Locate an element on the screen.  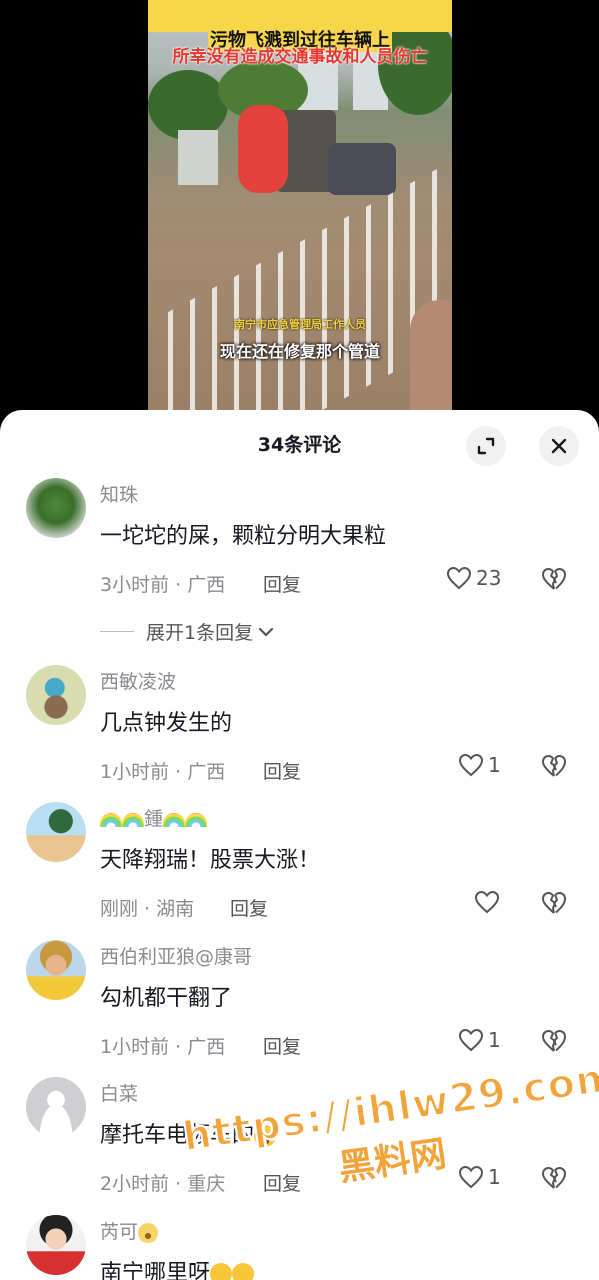
comment-text: 勾机都干翻了 is located at coordinates (166, 998).